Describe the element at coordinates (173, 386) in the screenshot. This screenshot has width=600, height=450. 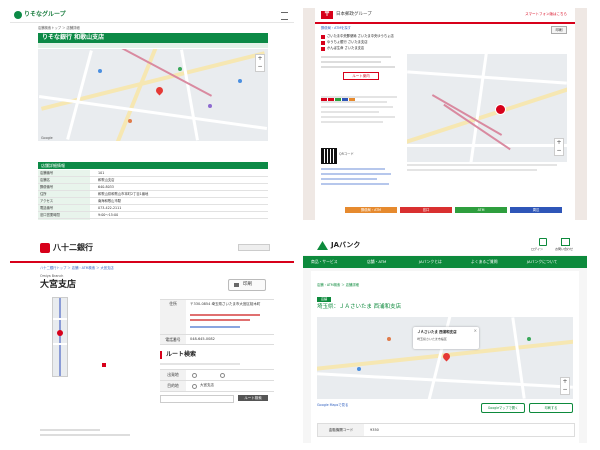
I see `route-label: 目的地` at that location.